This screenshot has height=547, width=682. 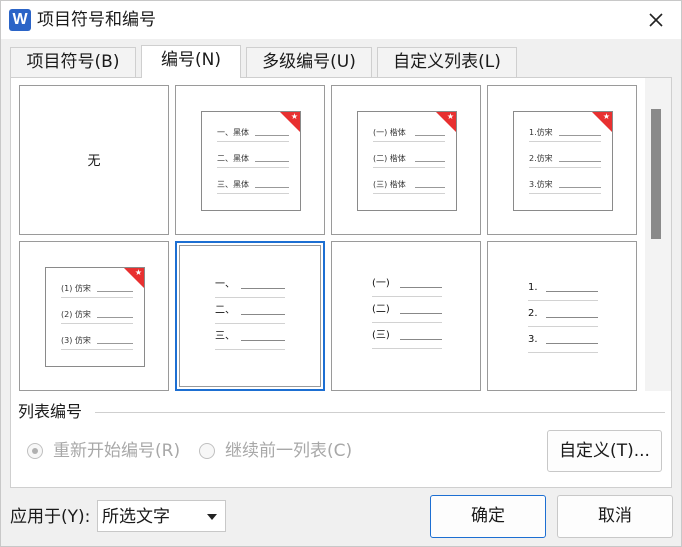 What do you see at coordinates (212, 517) in the screenshot?
I see `dropdown-arrow-icon` at bounding box center [212, 517].